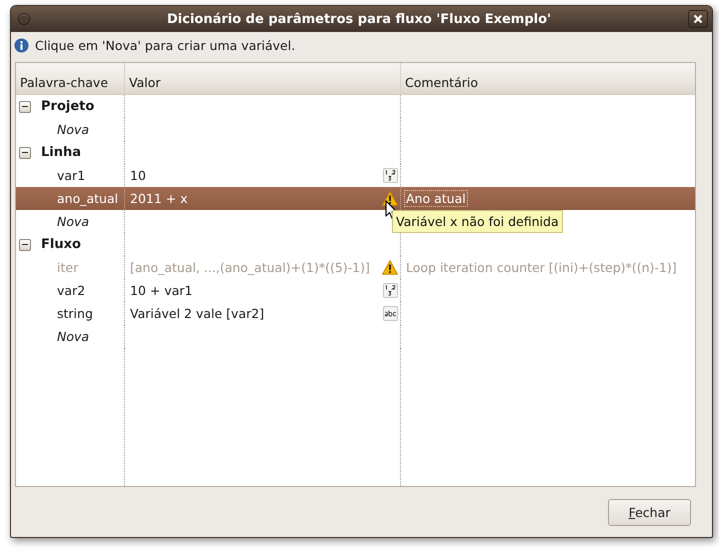 Image resolution: width=719 pixels, height=553 pixels. What do you see at coordinates (547, 78) in the screenshot?
I see `column-header: Comentário` at bounding box center [547, 78].